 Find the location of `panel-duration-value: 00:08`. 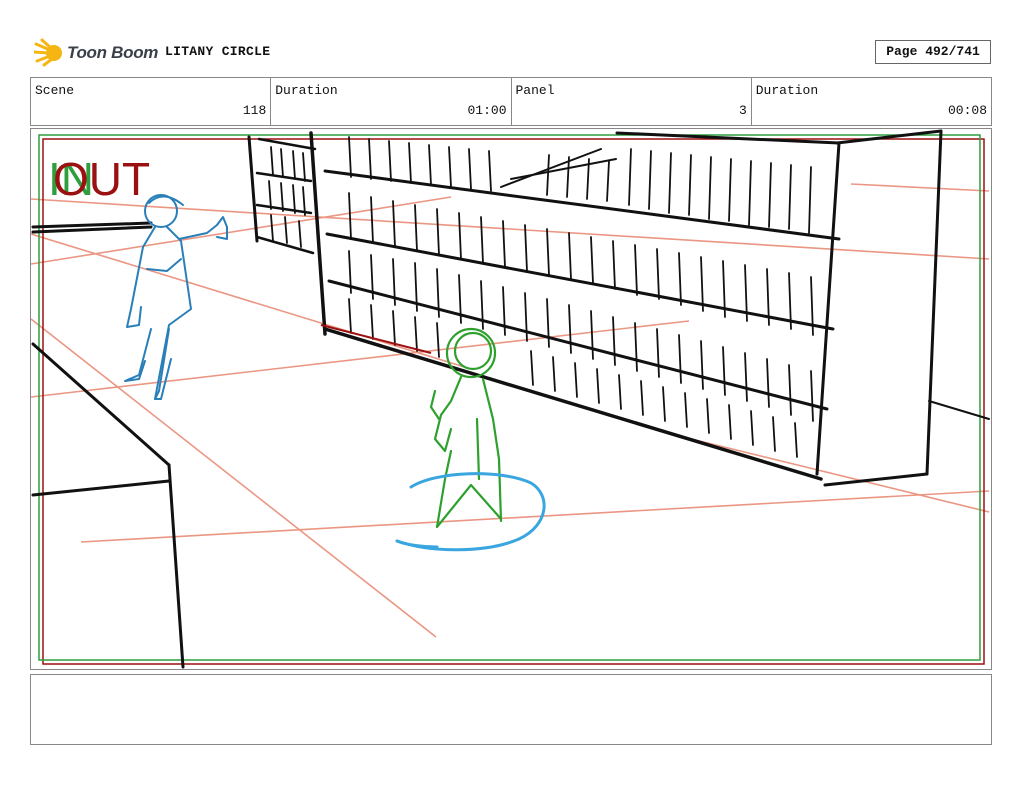

panel-duration-value: 00:08 is located at coordinates (967, 110).